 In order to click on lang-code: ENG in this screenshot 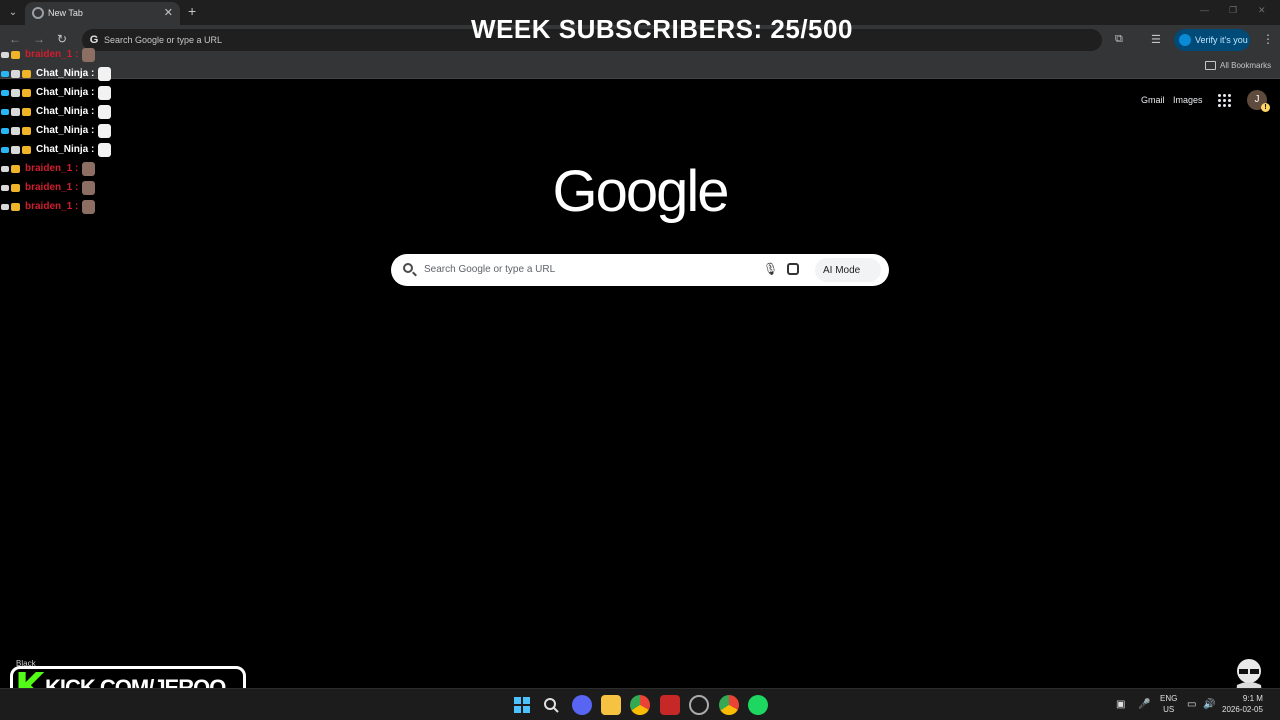, I will do `click(1169, 698)`.